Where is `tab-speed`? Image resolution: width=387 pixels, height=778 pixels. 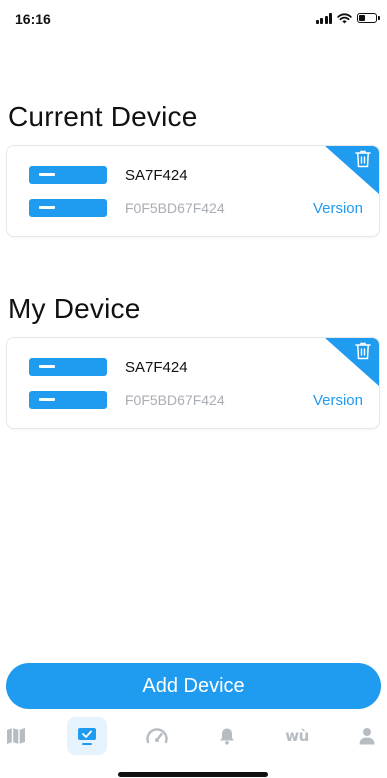
tab-speed is located at coordinates (157, 736).